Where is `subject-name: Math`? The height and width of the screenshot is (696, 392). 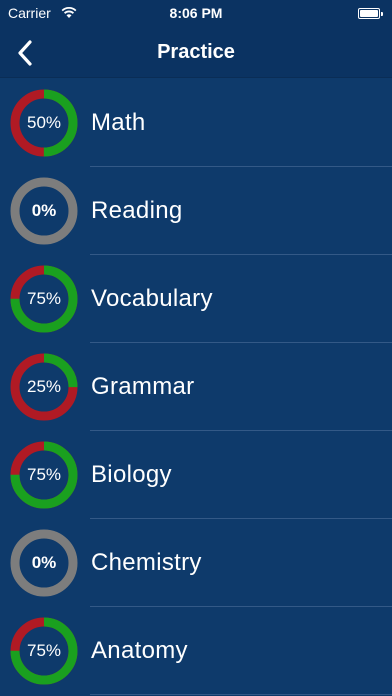 subject-name: Math is located at coordinates (118, 122).